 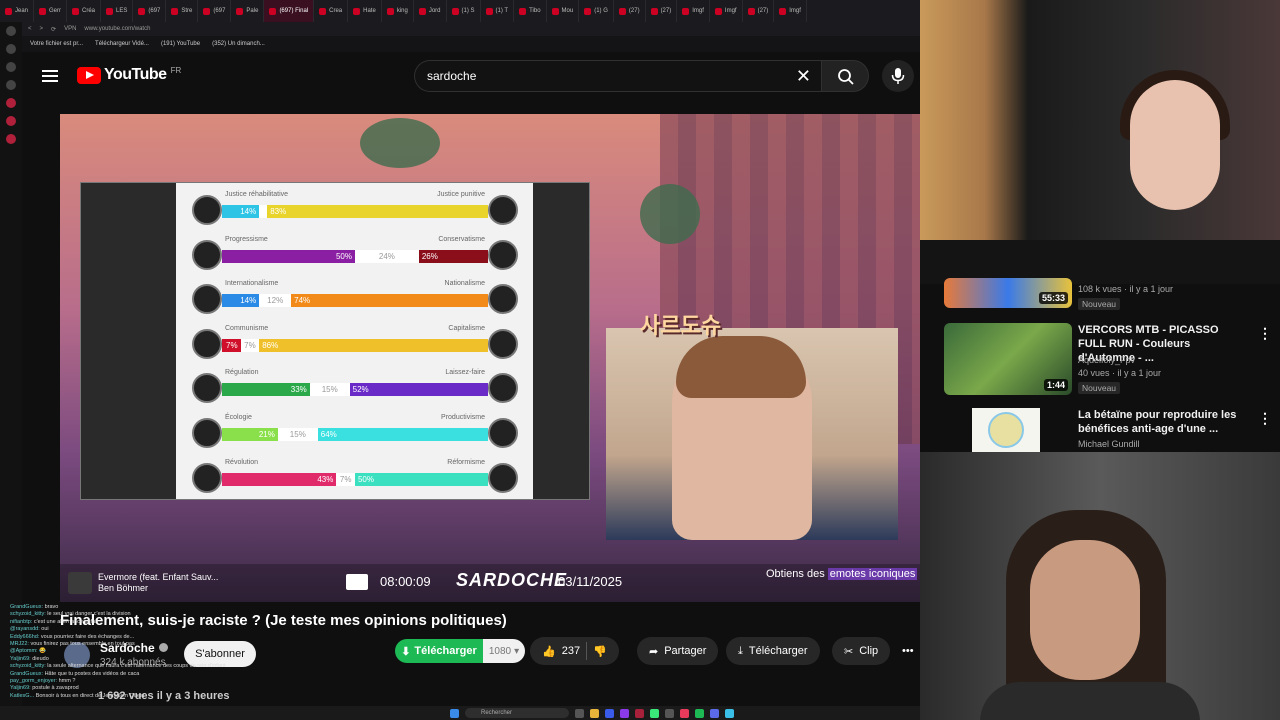 What do you see at coordinates (861, 651) in the screenshot?
I see `clip-button: ✂ Clip` at bounding box center [861, 651].